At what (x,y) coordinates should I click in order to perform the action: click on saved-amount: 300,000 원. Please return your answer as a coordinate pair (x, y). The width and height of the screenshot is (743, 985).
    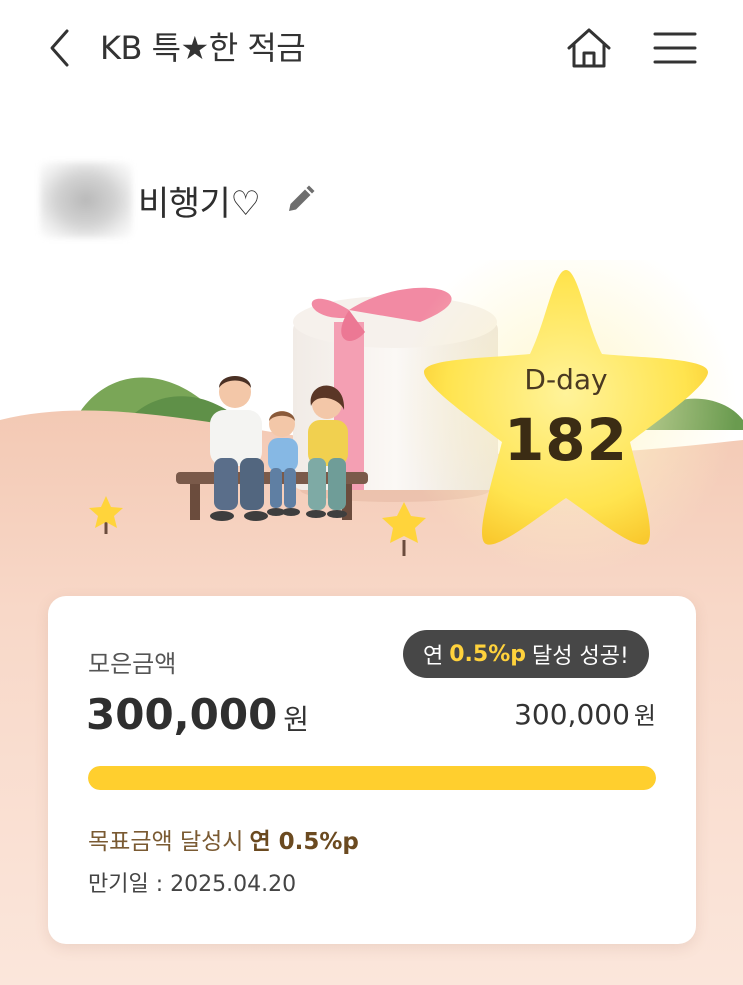
    Looking at the image, I should click on (197, 714).